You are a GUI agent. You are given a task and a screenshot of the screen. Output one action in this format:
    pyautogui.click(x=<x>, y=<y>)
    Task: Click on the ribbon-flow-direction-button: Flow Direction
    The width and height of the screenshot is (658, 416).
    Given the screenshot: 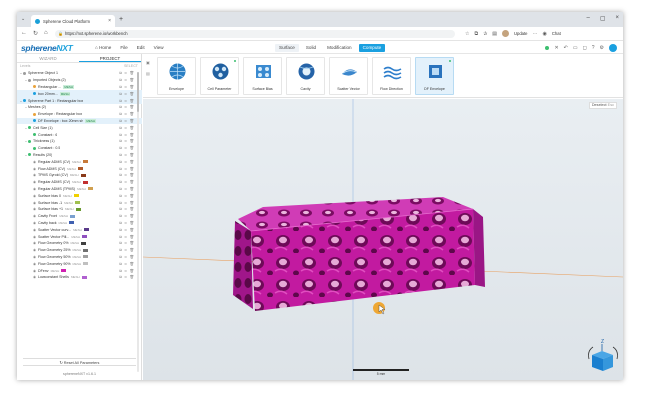 What is the action you would take?
    pyautogui.click(x=391, y=76)
    